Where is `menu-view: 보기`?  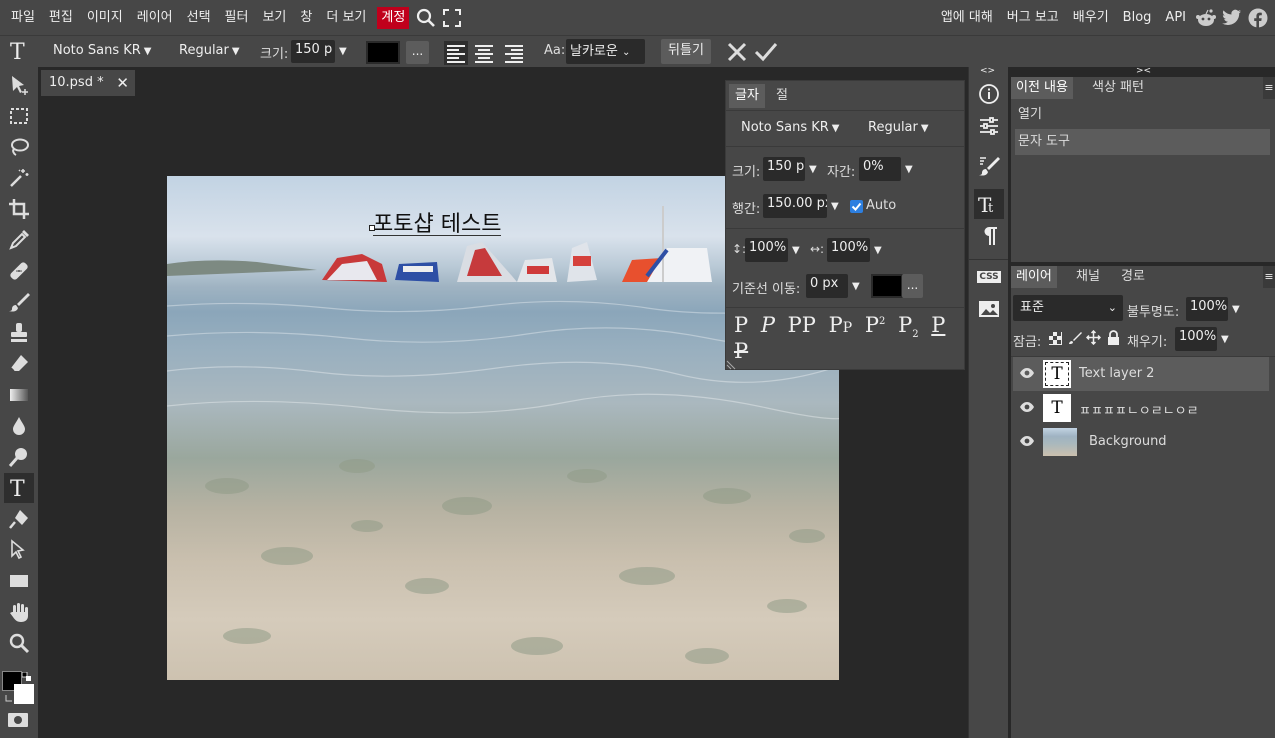 menu-view: 보기 is located at coordinates (274, 18).